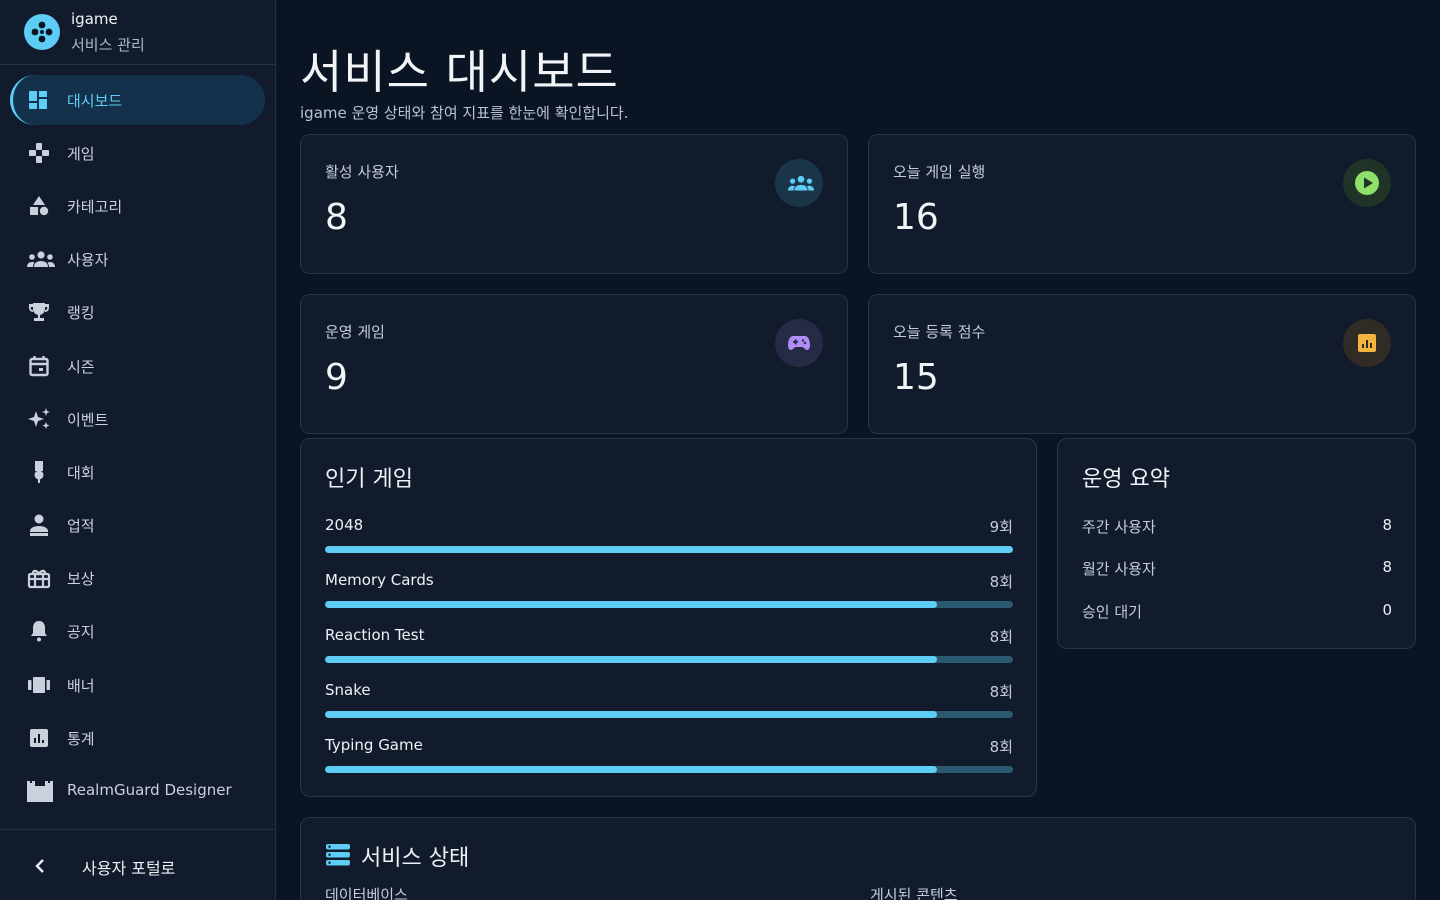 This screenshot has width=1440, height=900. I want to click on panel-title: 서비스 상태, so click(415, 858).